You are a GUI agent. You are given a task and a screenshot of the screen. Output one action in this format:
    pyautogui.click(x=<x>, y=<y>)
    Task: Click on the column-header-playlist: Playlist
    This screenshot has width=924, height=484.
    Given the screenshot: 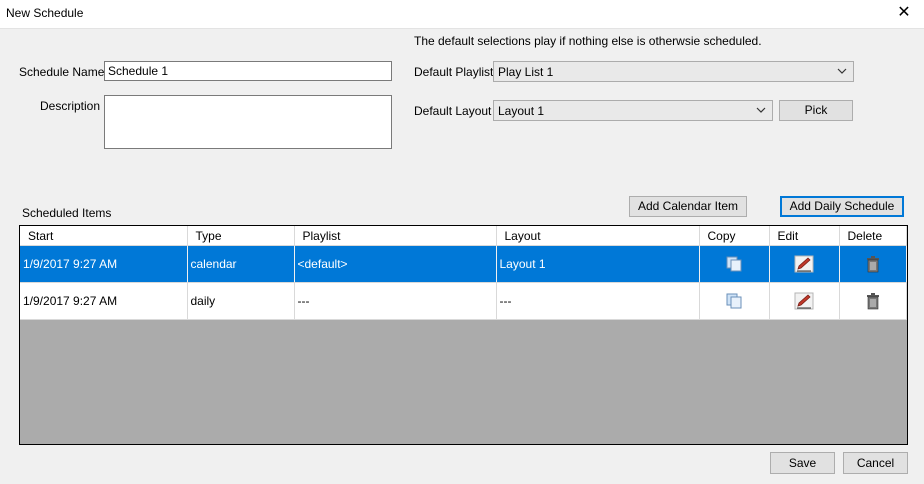 What is the action you would take?
    pyautogui.click(x=395, y=236)
    